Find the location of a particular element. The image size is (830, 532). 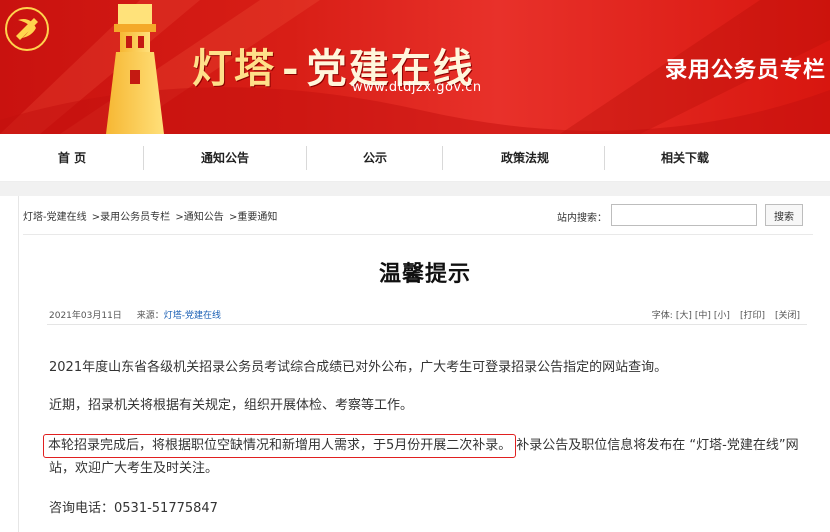

nav-item-policies: 政策法规 is located at coordinates (525, 158).